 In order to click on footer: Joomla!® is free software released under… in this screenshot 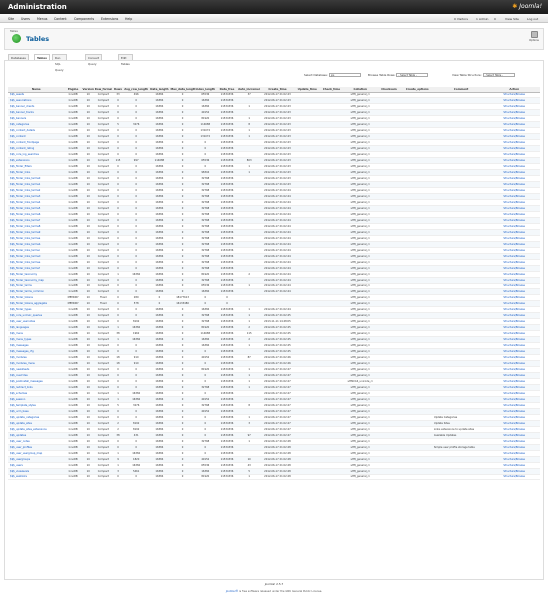, I will do `click(274, 591)`.